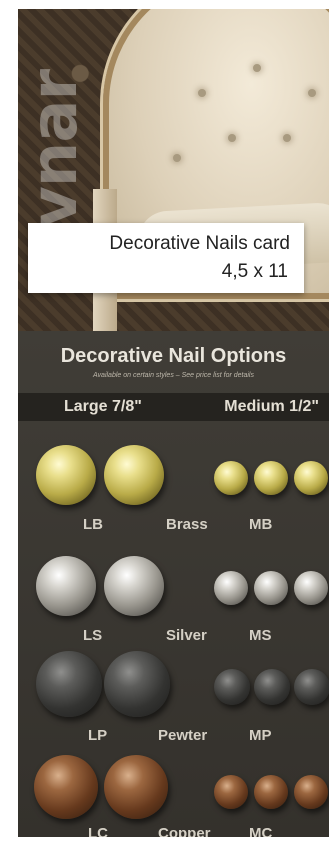 The height and width of the screenshot is (846, 329). What do you see at coordinates (186, 635) in the screenshot?
I see `row-finish: Silver` at bounding box center [186, 635].